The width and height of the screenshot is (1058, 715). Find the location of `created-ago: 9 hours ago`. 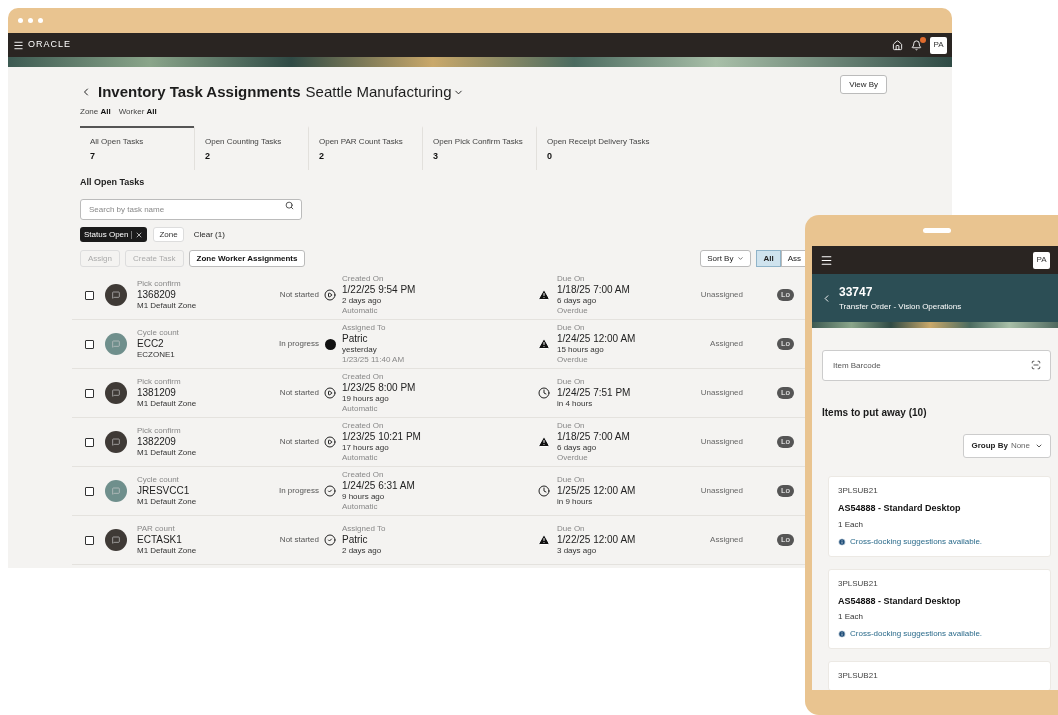

created-ago: 9 hours ago is located at coordinates (364, 497).